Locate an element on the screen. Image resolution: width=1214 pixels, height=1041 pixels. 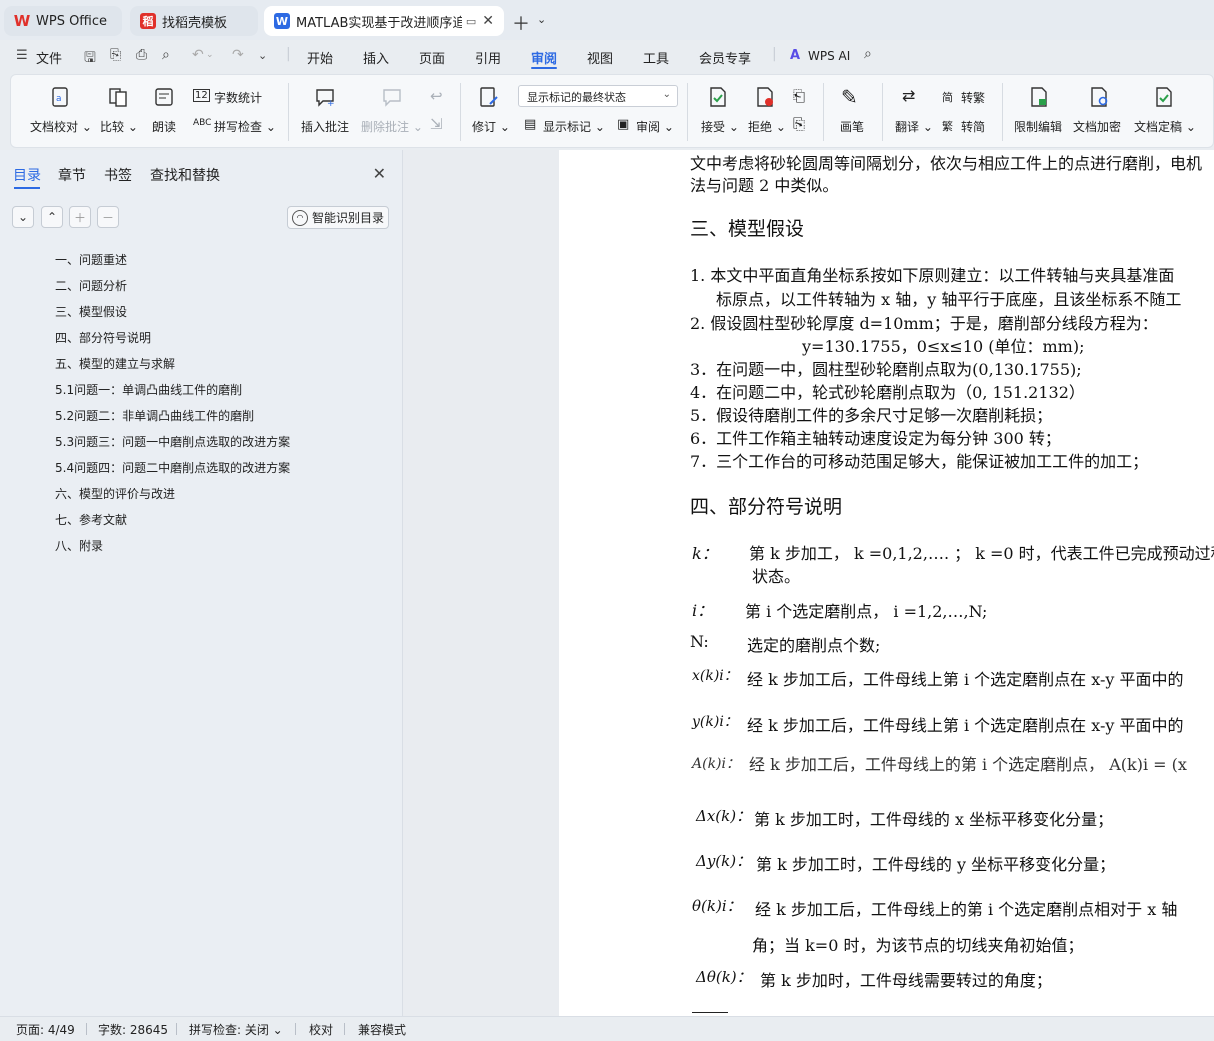
previous-comment-icon: ↩ is located at coordinates (436, 96).